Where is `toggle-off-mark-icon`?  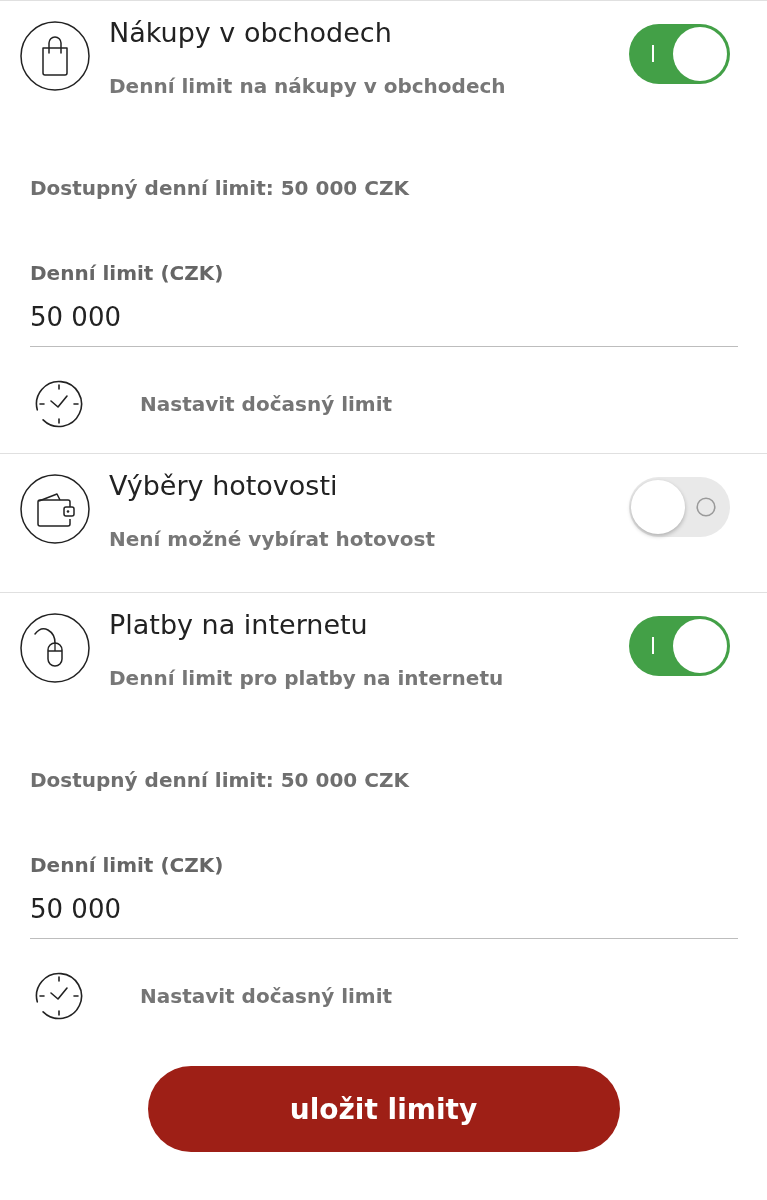
toggle-off-mark-icon is located at coordinates (706, 507).